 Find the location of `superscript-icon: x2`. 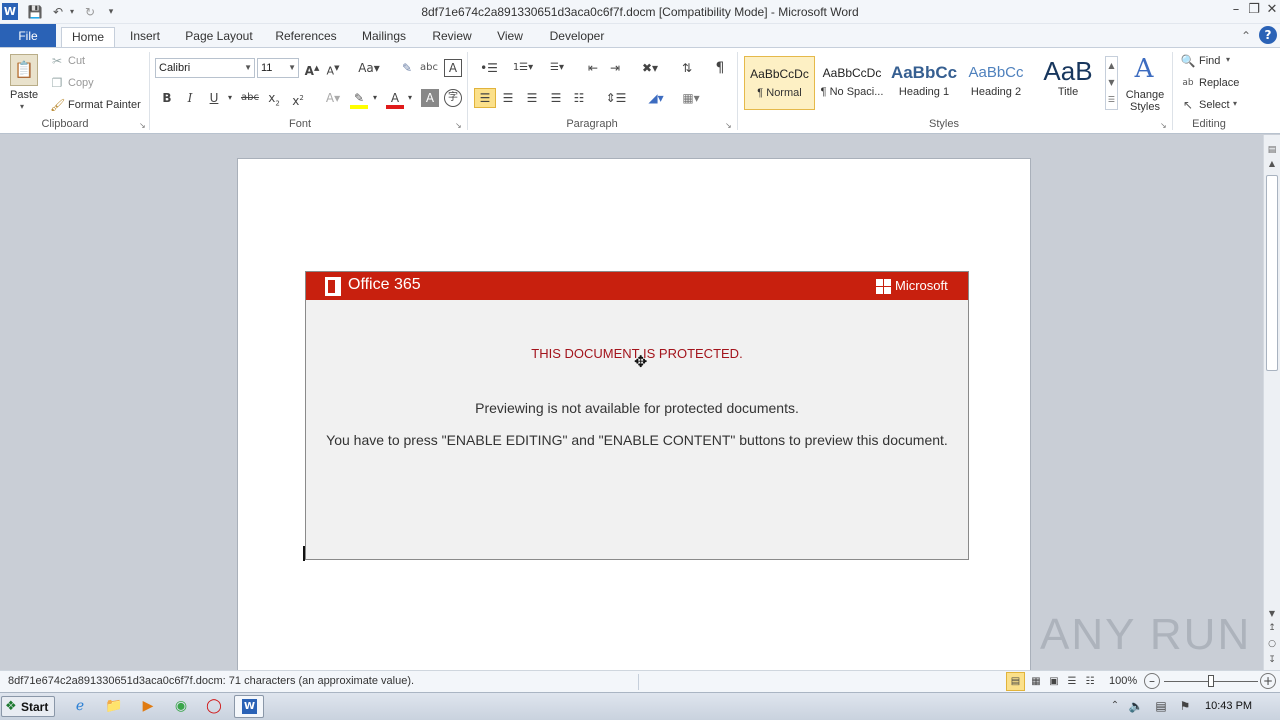

superscript-icon: x2 is located at coordinates (298, 99).